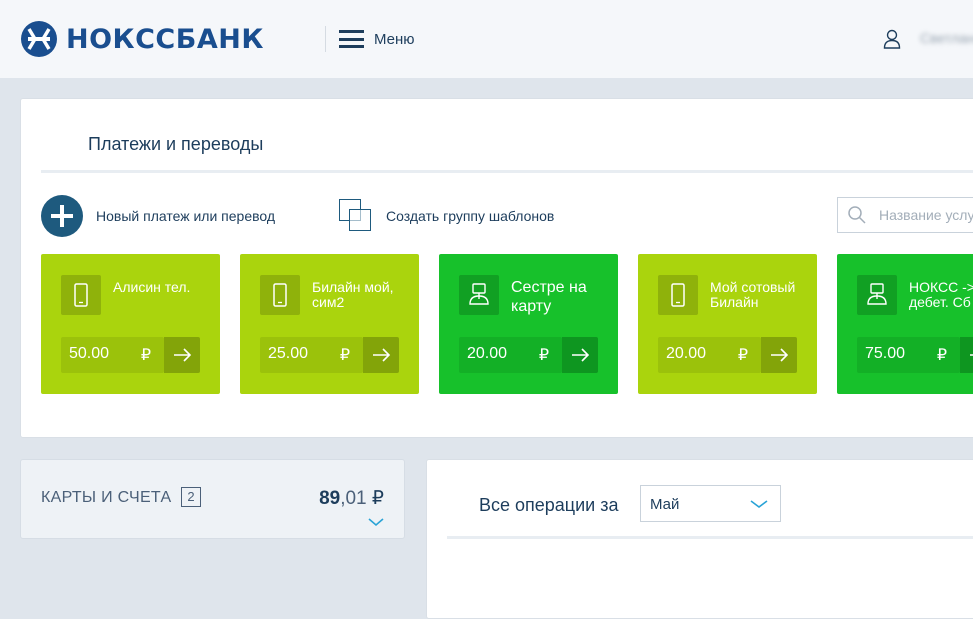  What do you see at coordinates (710, 503) in the screenshot?
I see `month-select: Май` at bounding box center [710, 503].